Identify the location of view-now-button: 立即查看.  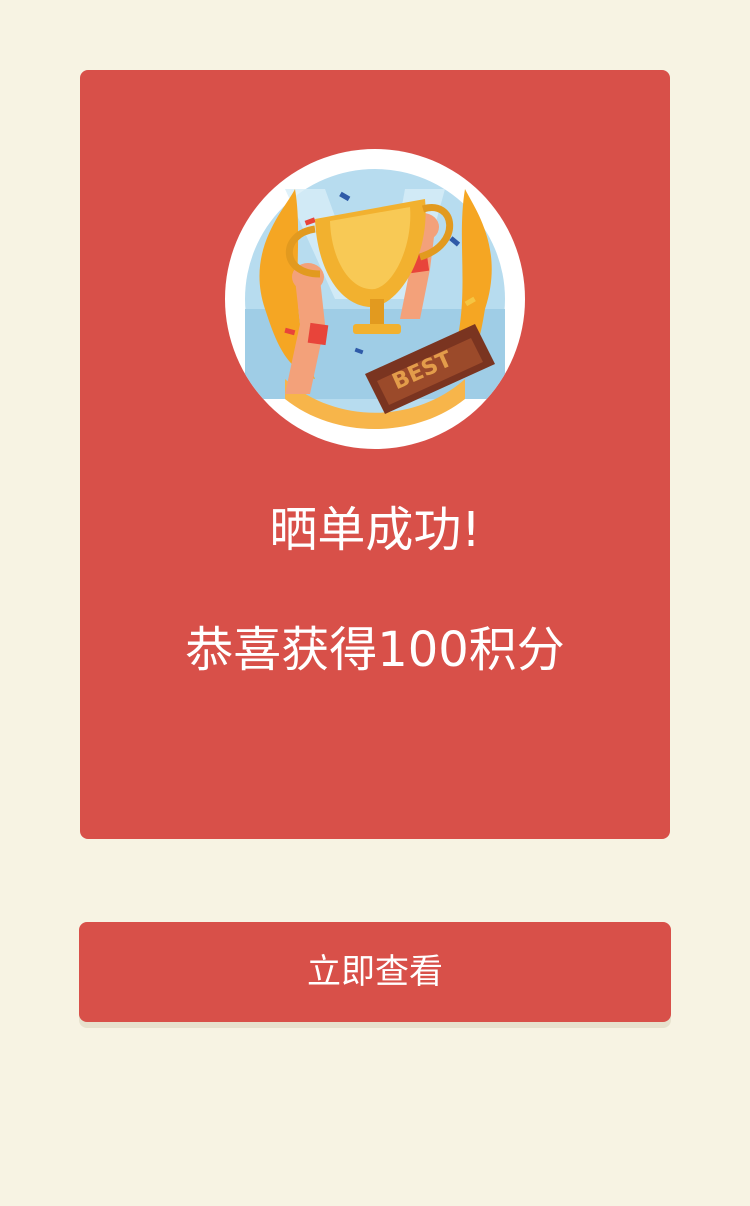
(375, 972).